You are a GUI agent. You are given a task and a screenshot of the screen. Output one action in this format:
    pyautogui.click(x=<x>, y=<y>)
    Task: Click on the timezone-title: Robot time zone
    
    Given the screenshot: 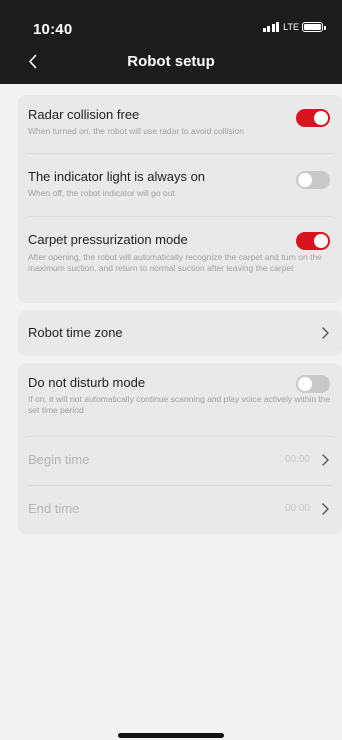 What is the action you would take?
    pyautogui.click(x=75, y=332)
    